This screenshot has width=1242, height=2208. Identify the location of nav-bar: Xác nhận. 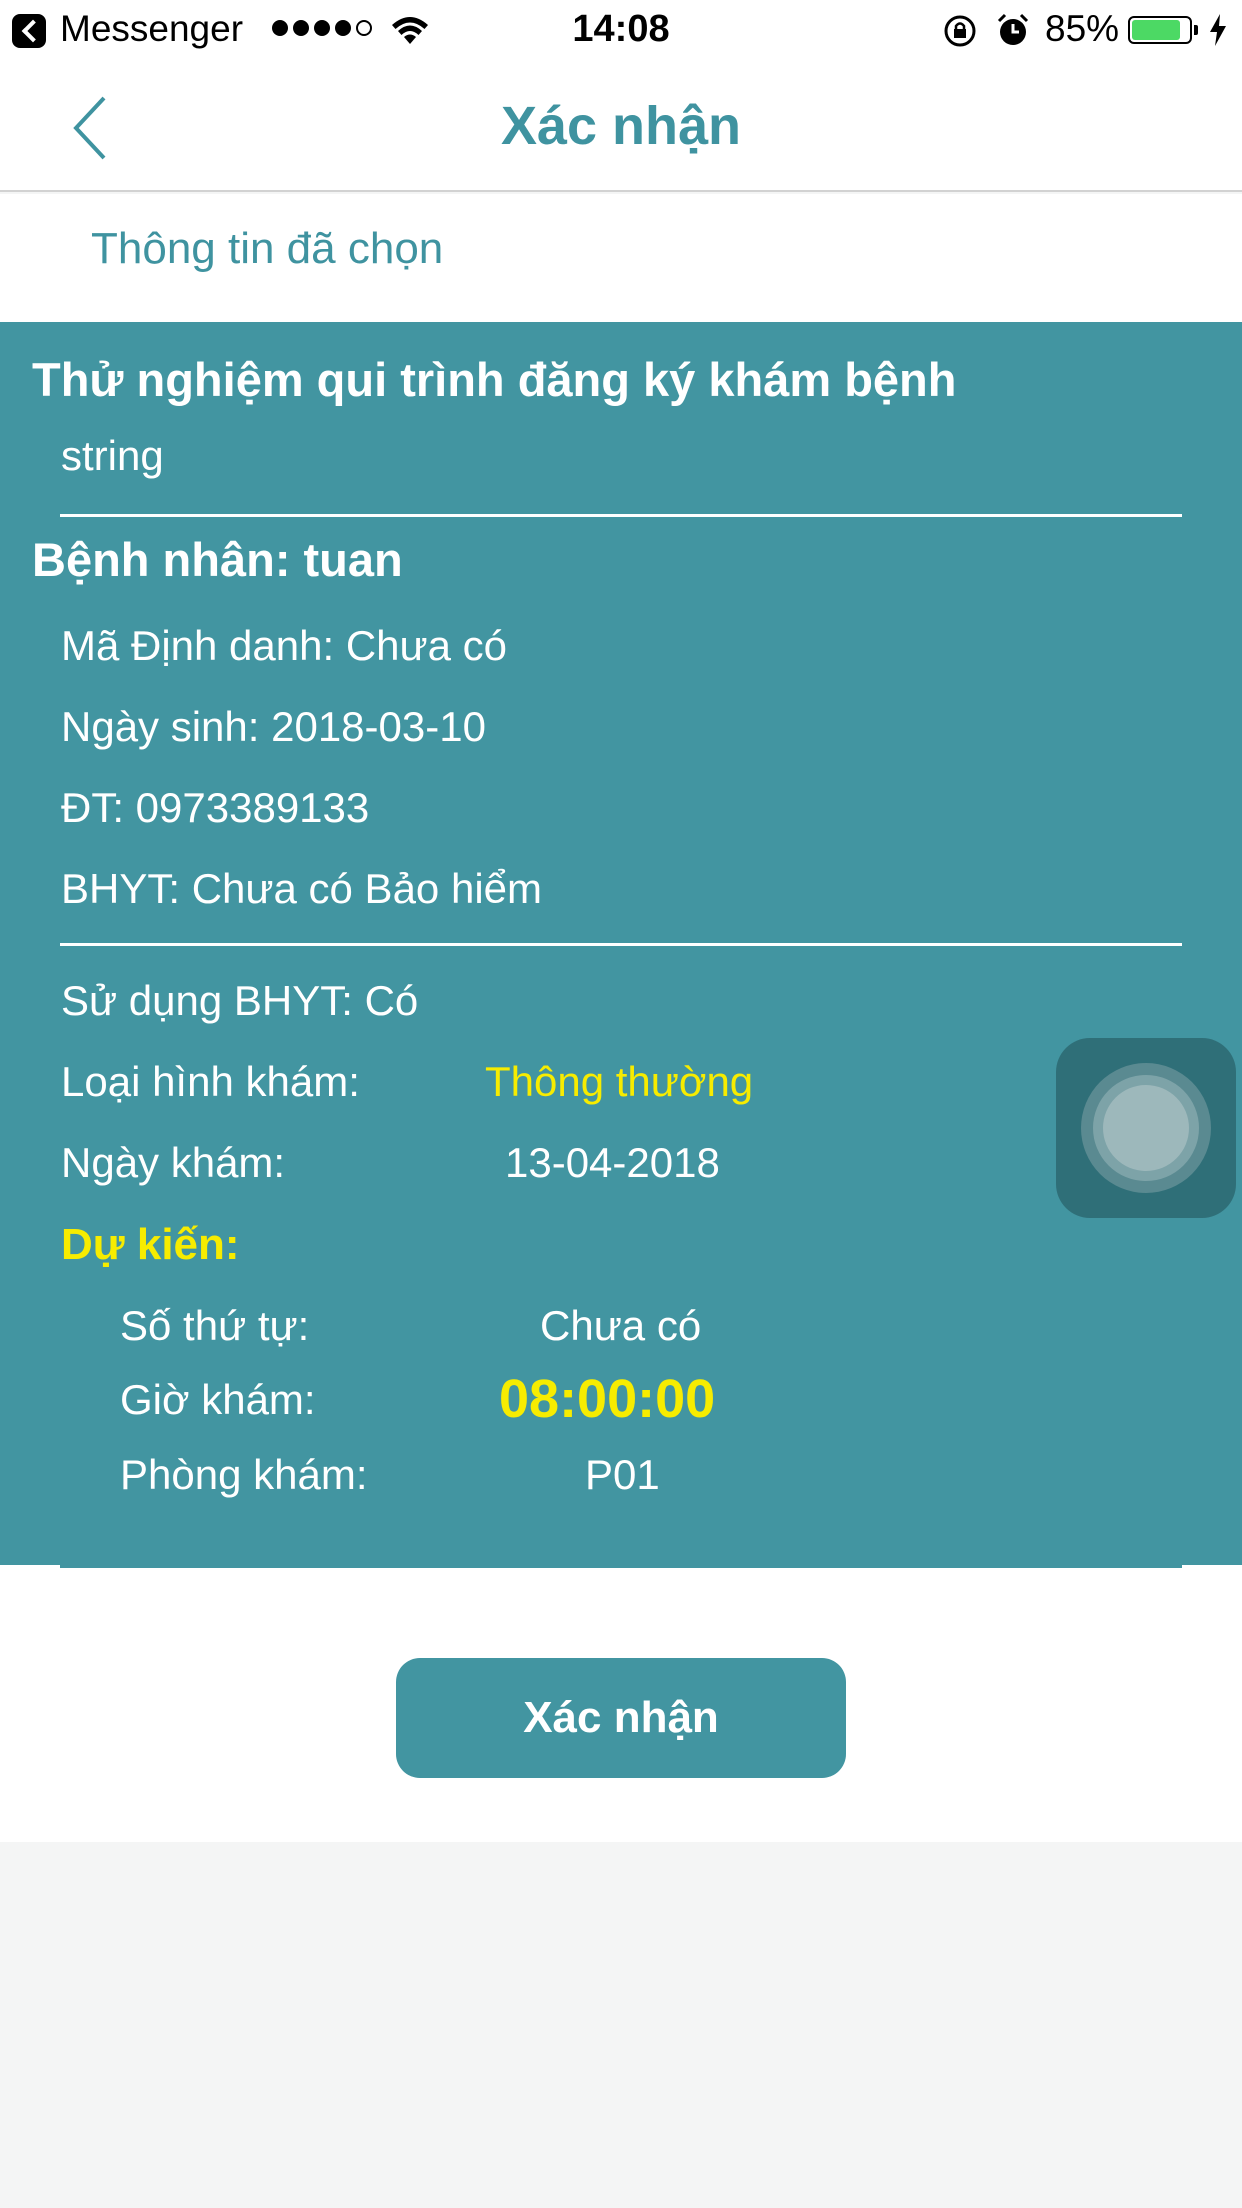
(621, 126).